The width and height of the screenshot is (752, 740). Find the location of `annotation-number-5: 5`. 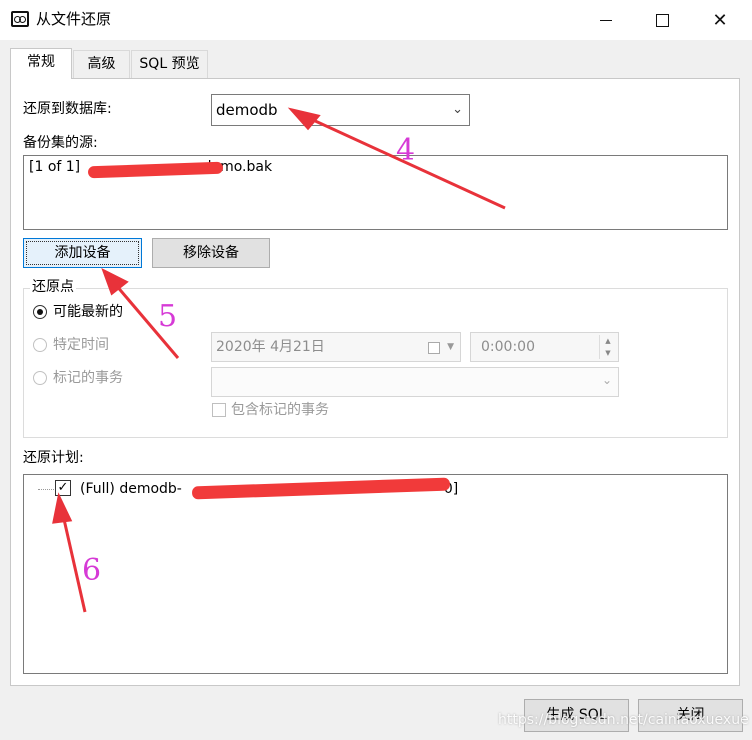

annotation-number-5: 5 is located at coordinates (167, 316).